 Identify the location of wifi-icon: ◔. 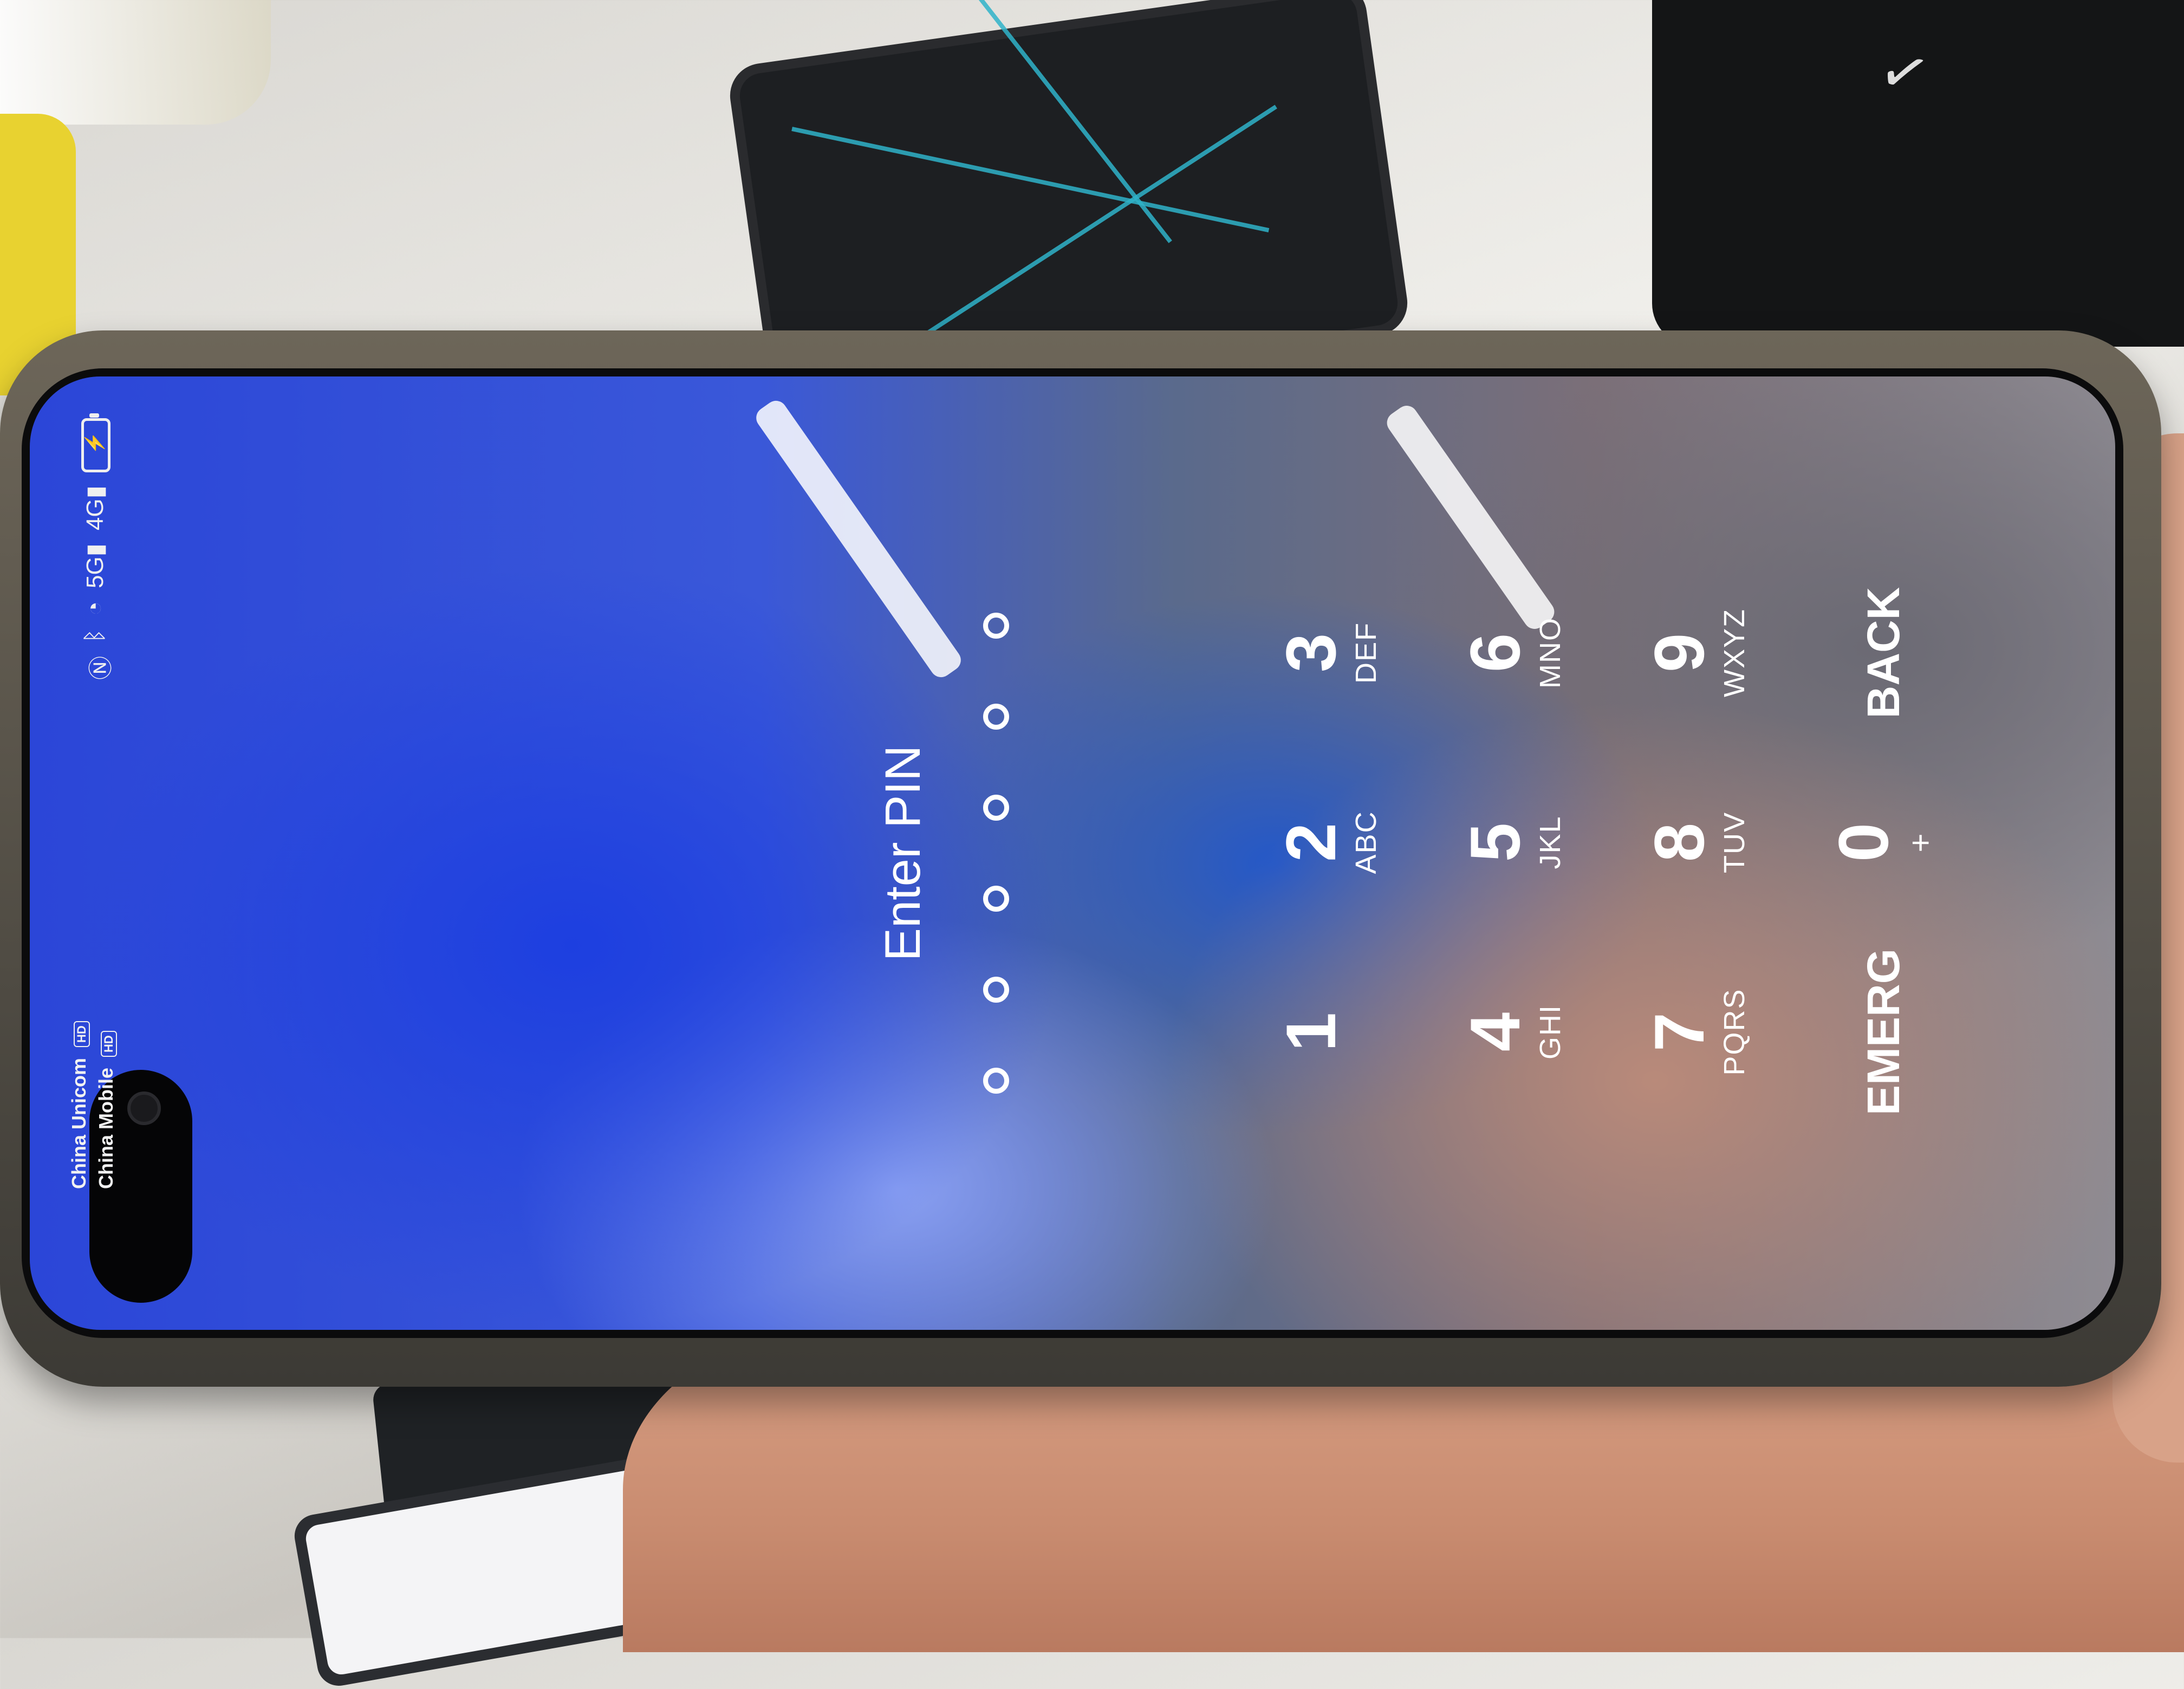
(94, 608).